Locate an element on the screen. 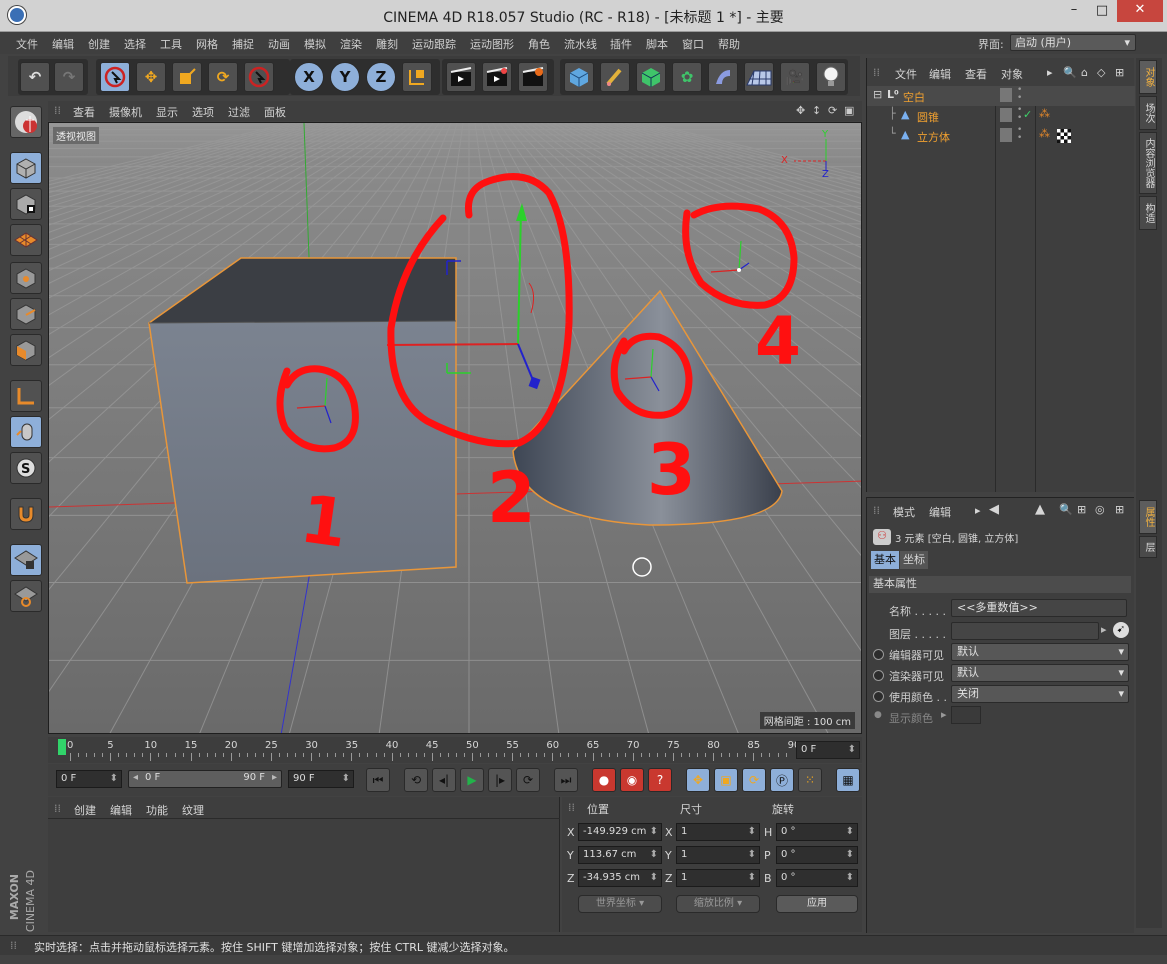 The image size is (1167, 964). object-row-null: ⊟ L⁰ 空白 • • is located at coordinates (1001, 96).